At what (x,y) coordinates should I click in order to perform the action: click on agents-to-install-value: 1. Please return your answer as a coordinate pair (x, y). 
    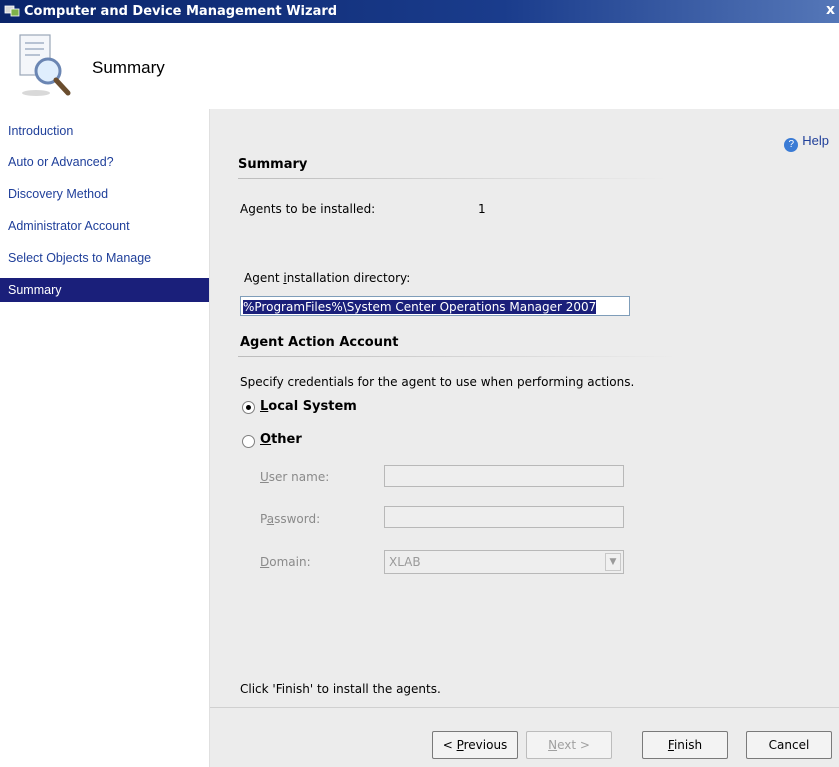
    Looking at the image, I should click on (482, 209).